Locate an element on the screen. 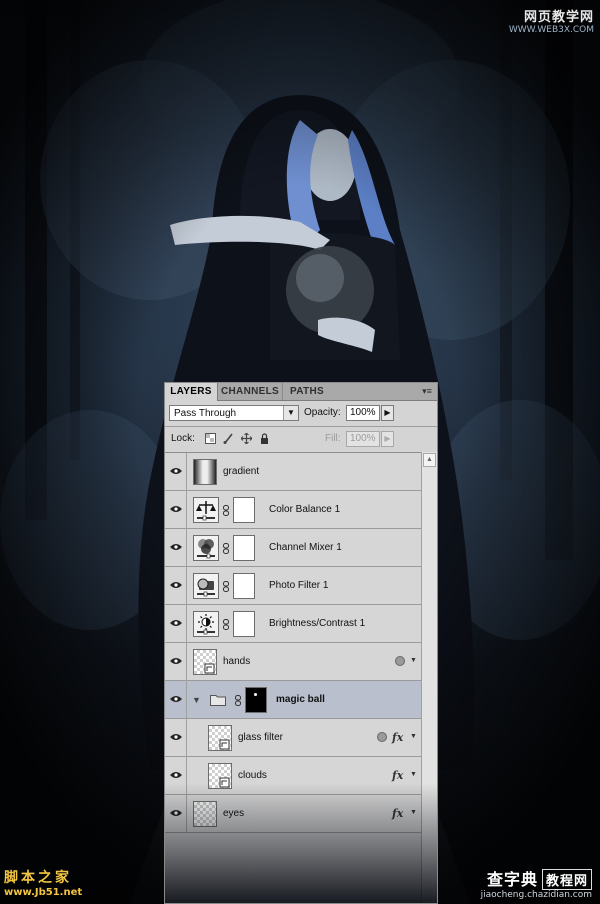 Image resolution: width=600 pixels, height=904 pixels. panel-menu-icon: ▾≡ is located at coordinates (427, 391).